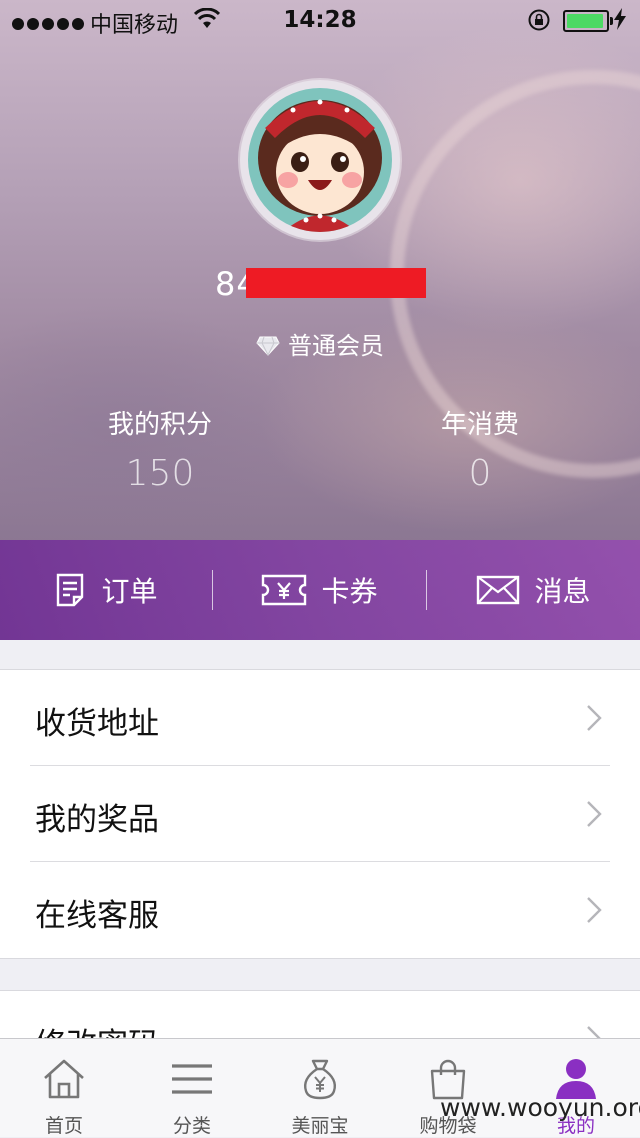 This screenshot has height=1138, width=640. I want to click on tab-home: 首页, so click(64, 1088).